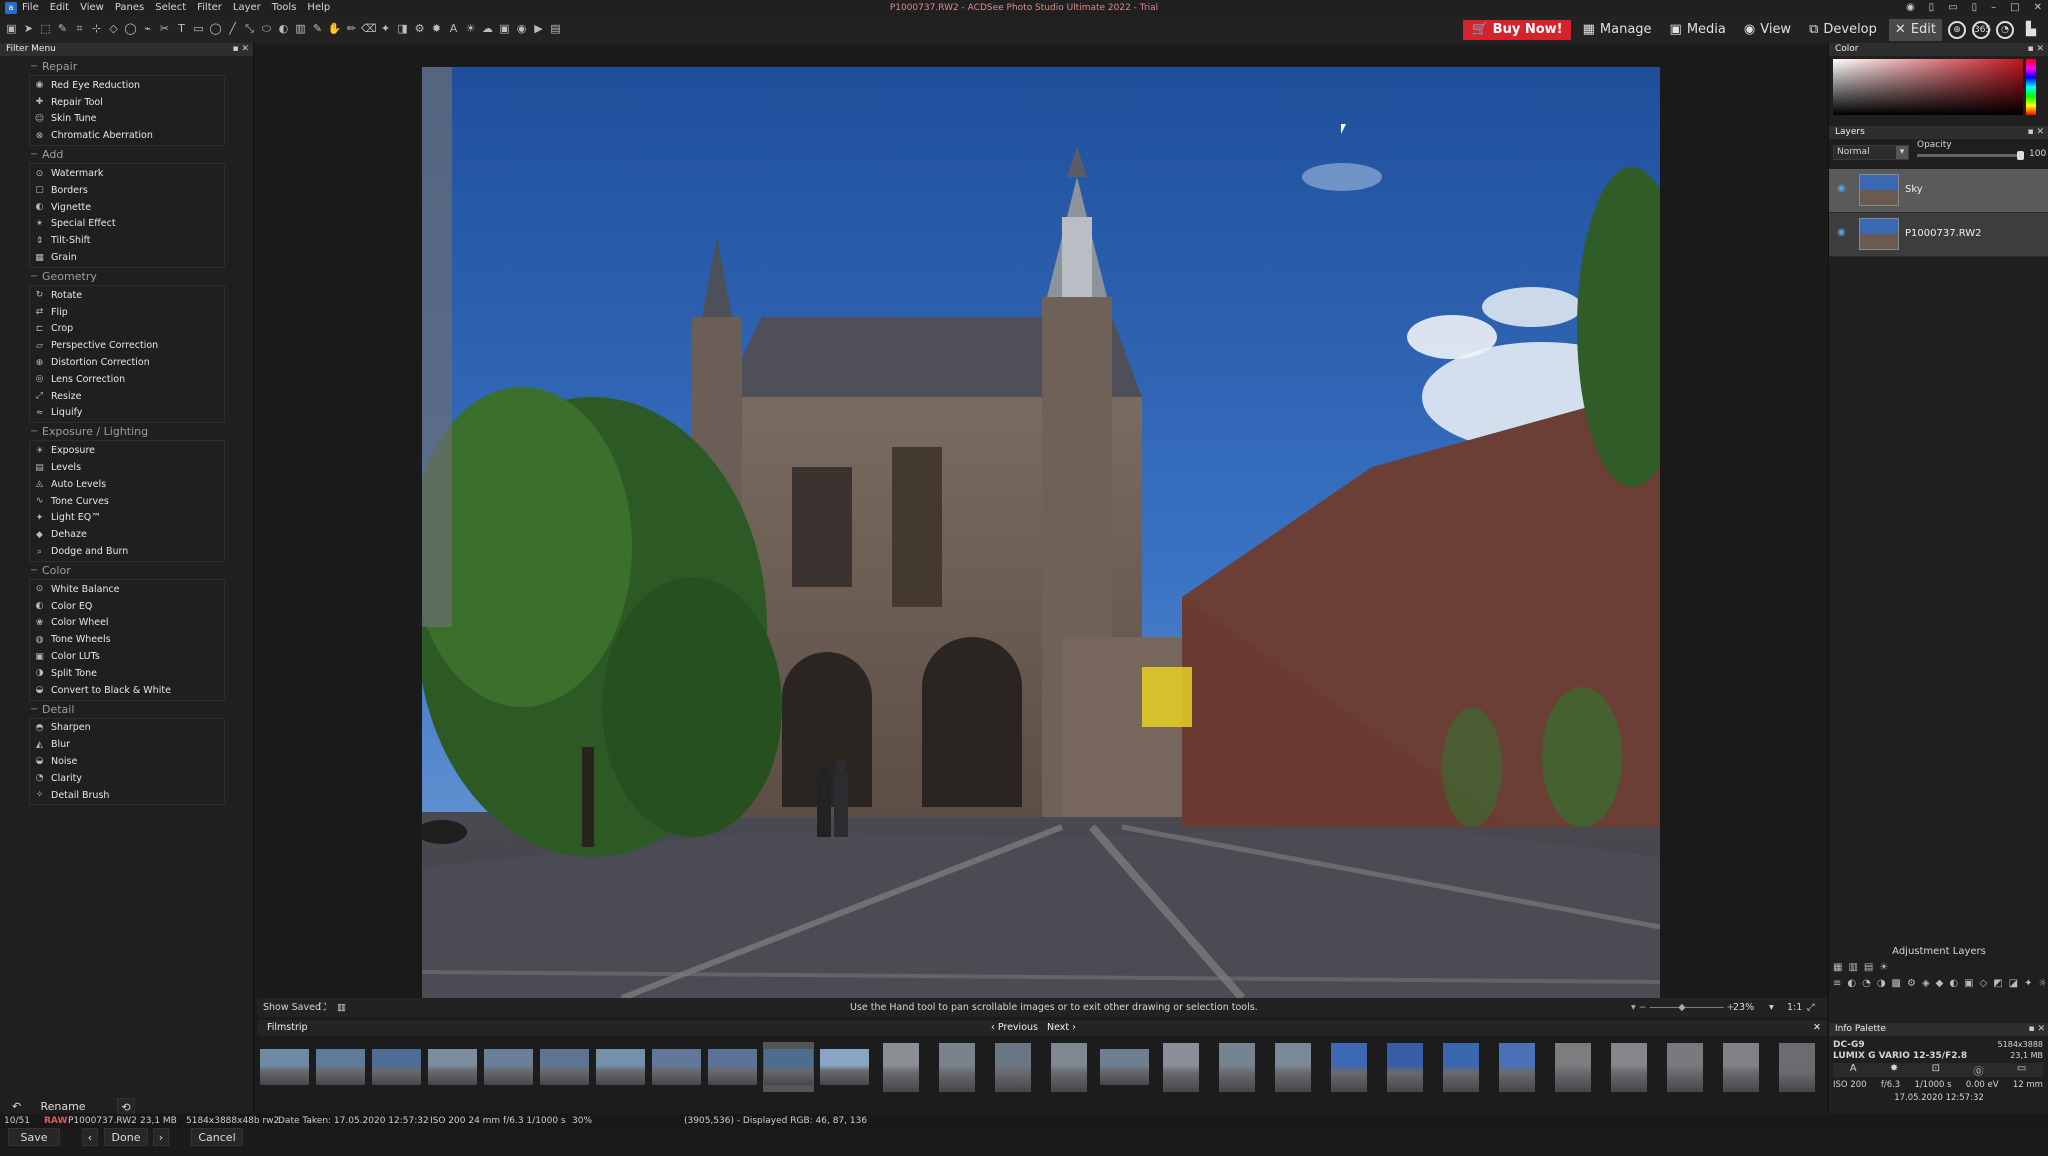 This screenshot has height=1156, width=2048. I want to click on filter-detail-brush: ✧ Detail Brush, so click(127, 795).